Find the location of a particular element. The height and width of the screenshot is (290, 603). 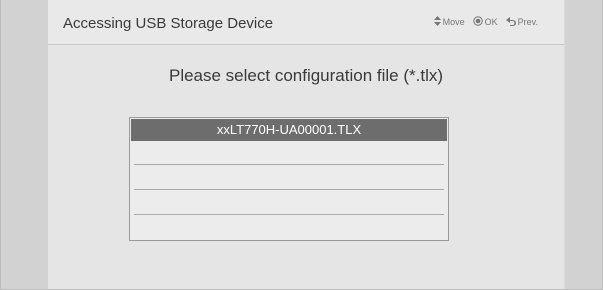

select-prompt: Please select configuration file (*.tlx) is located at coordinates (306, 75).